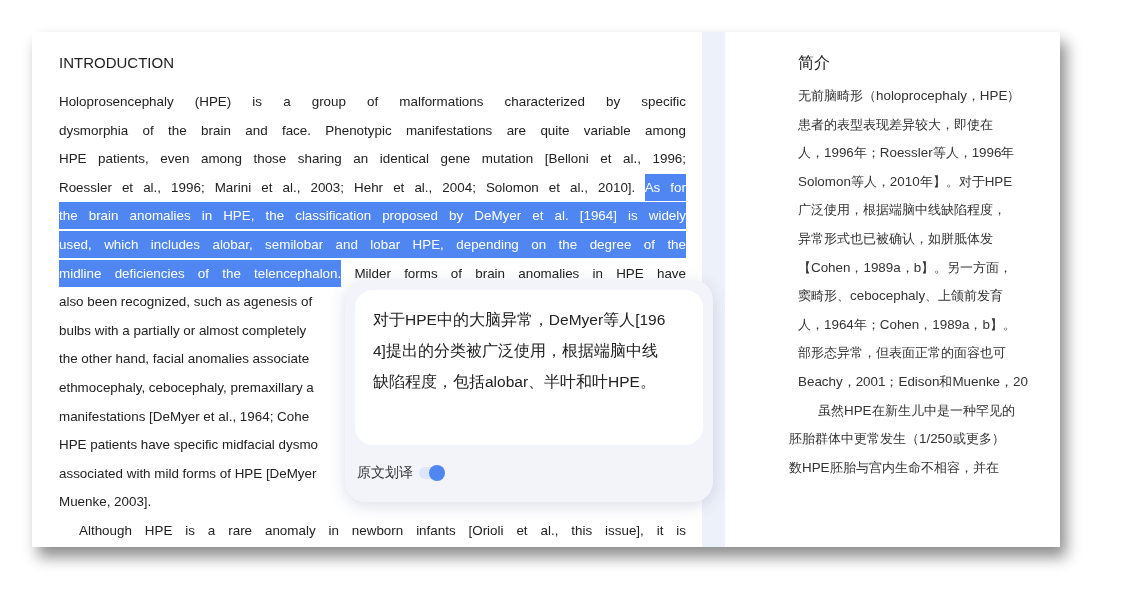 The width and height of the screenshot is (1125, 612). What do you see at coordinates (116, 63) in the screenshot?
I see `section-heading: INTRODUCTION` at bounding box center [116, 63].